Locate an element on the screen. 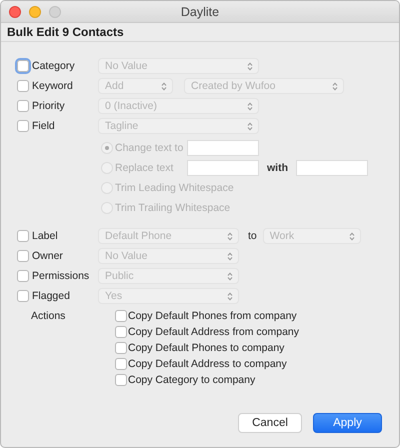 The image size is (400, 448). minimize-button is located at coordinates (35, 12).